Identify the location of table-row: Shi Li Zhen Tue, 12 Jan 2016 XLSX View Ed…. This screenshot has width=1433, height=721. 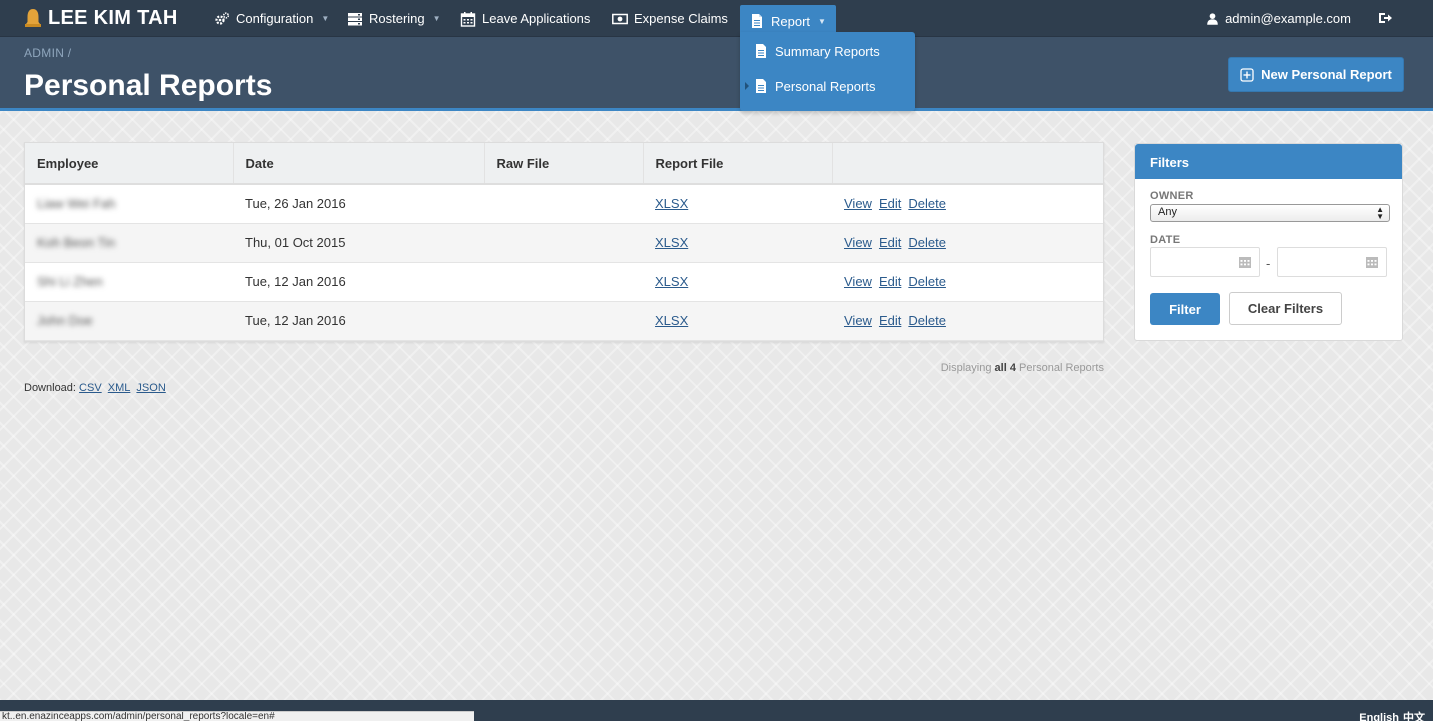
(564, 282).